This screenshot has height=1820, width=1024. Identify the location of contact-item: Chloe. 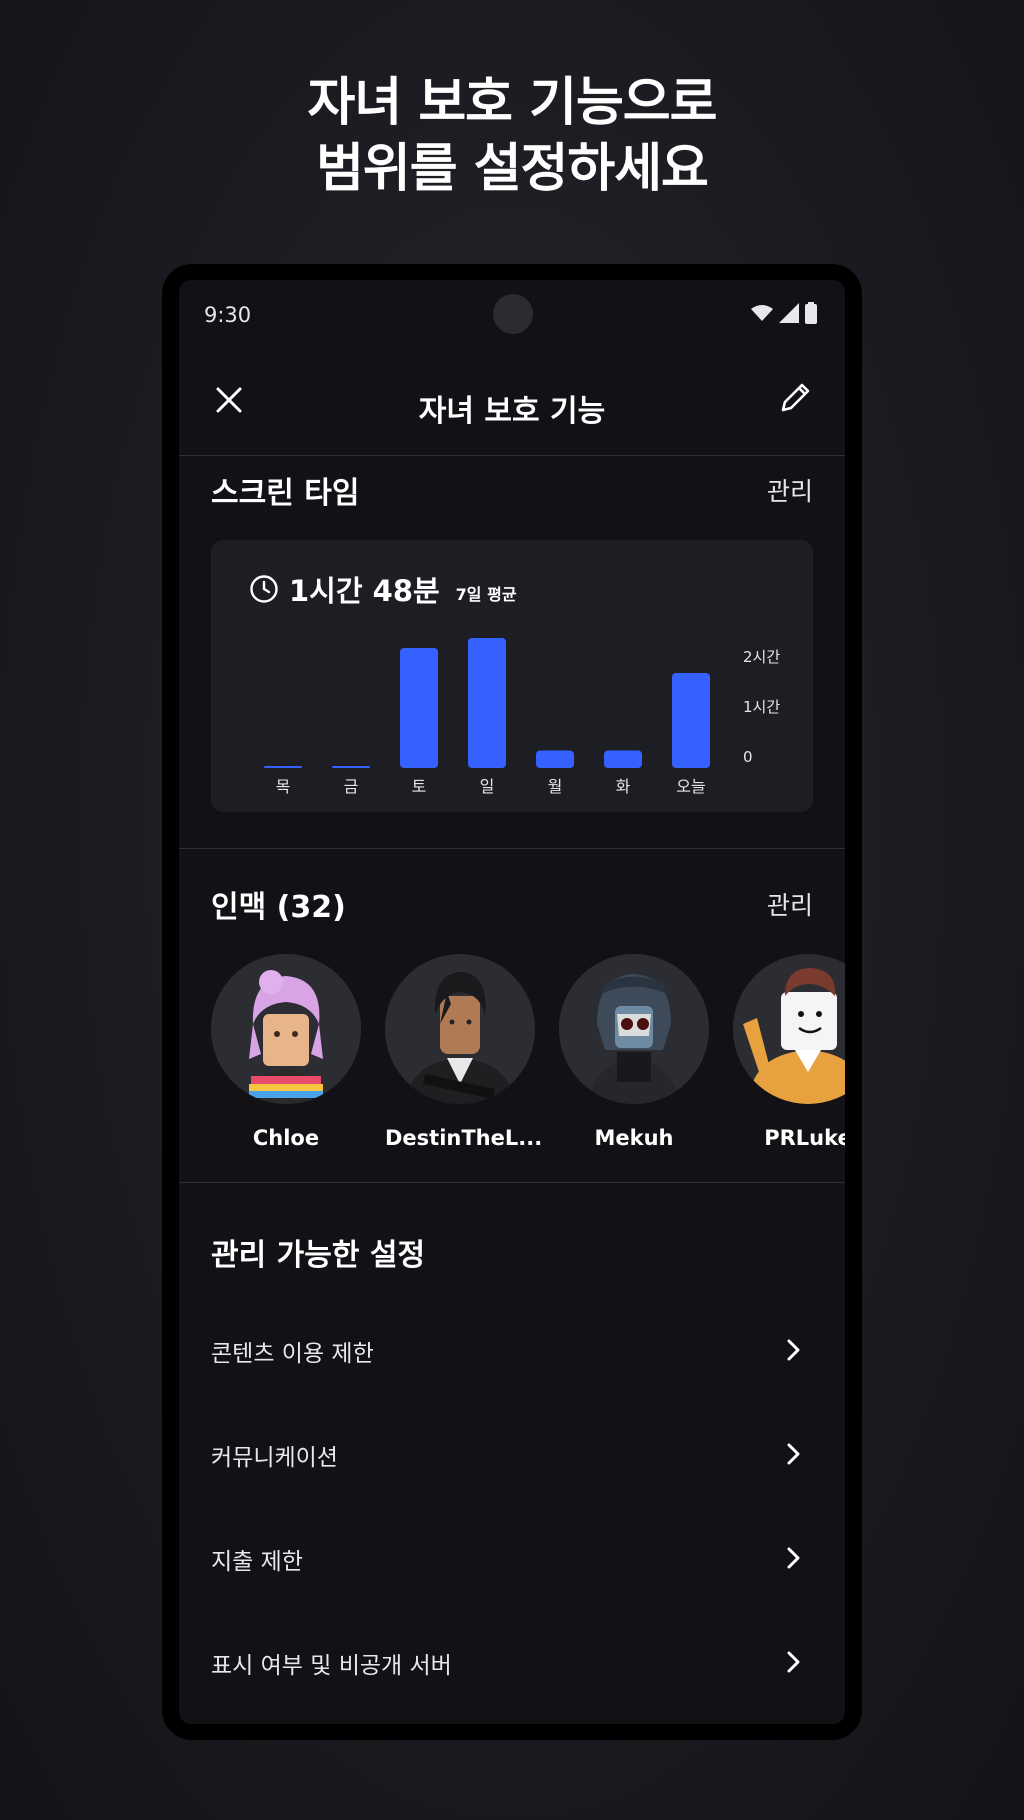
(286, 1052).